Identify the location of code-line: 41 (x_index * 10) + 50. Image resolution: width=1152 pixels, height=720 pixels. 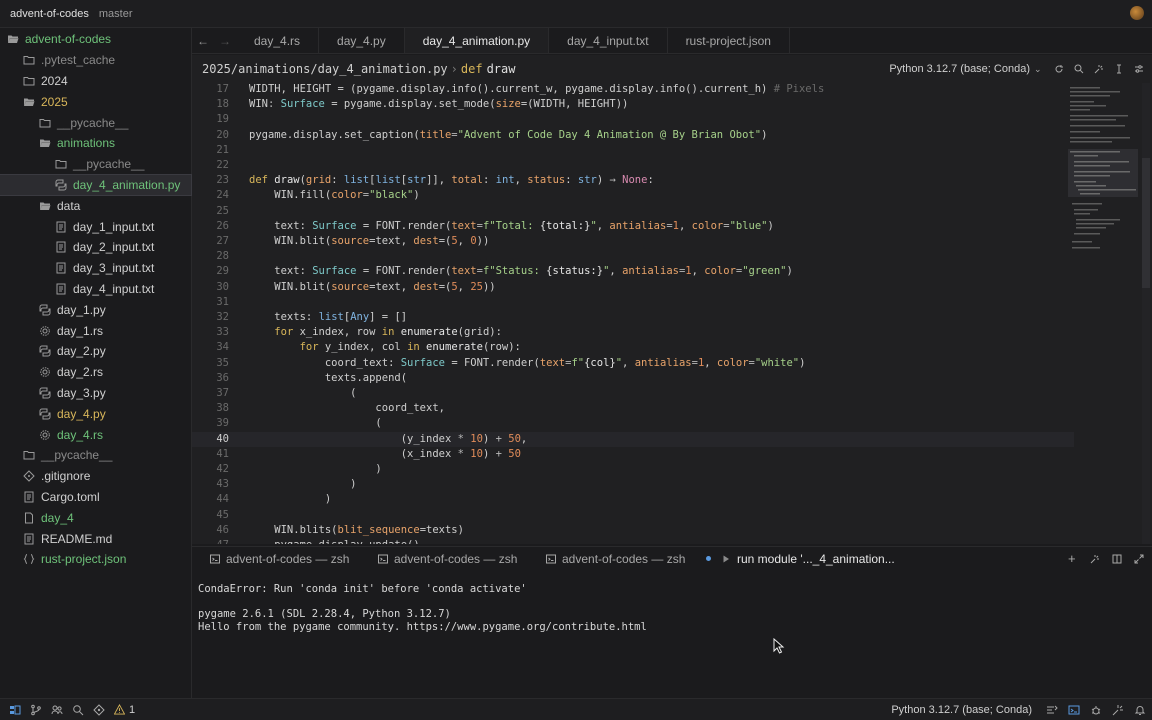
(633, 454).